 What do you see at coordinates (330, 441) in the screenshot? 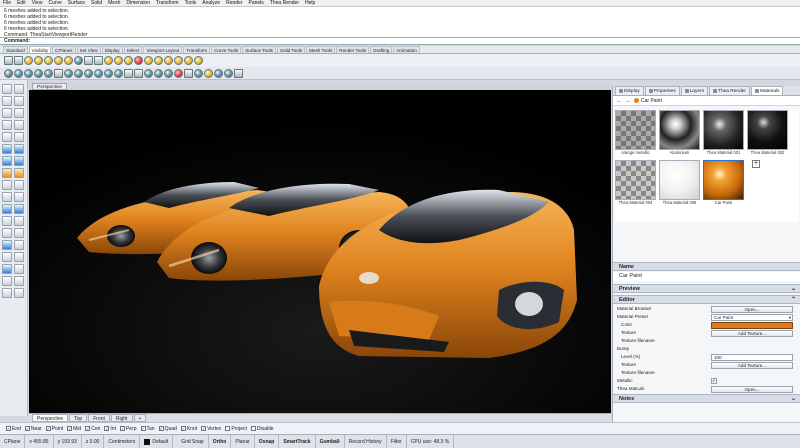
I see `gumball-toggle: Gumball` at bounding box center [330, 441].